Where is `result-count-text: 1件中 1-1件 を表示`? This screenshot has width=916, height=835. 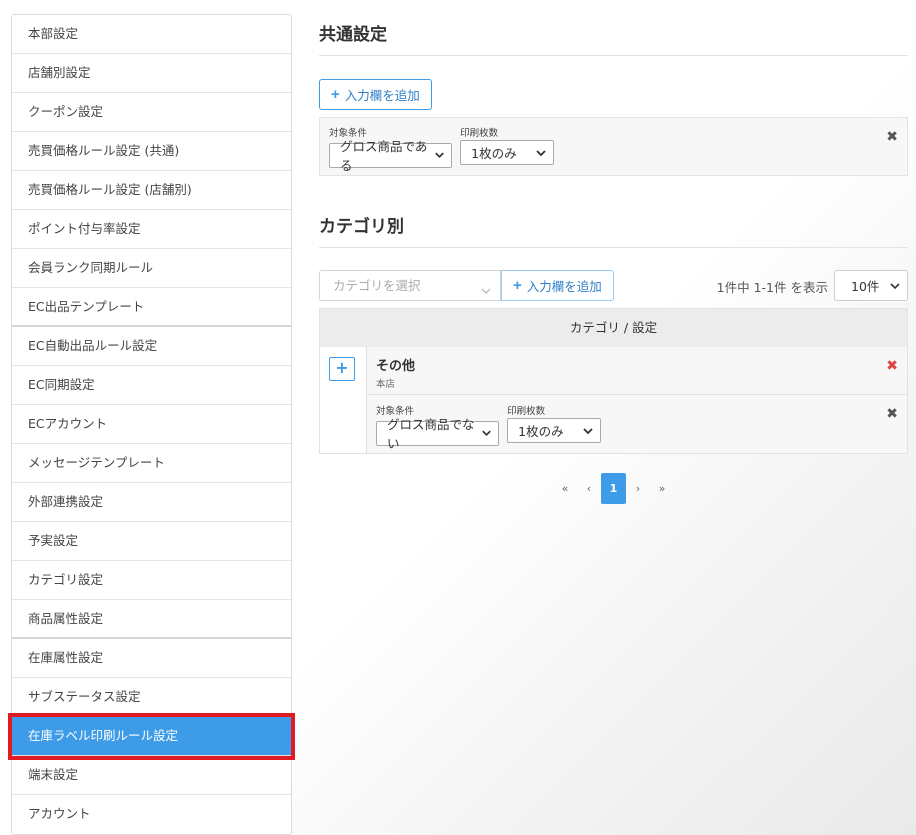 result-count-text: 1件中 1-1件 を表示 is located at coordinates (772, 287).